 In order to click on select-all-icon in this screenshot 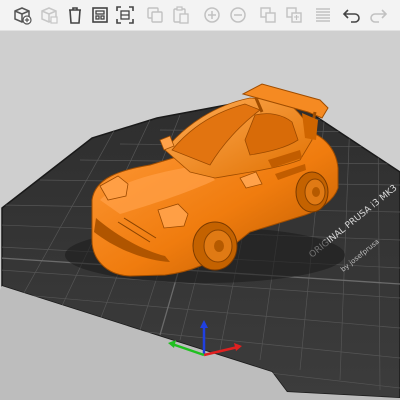, I will do `click(125, 15)`.